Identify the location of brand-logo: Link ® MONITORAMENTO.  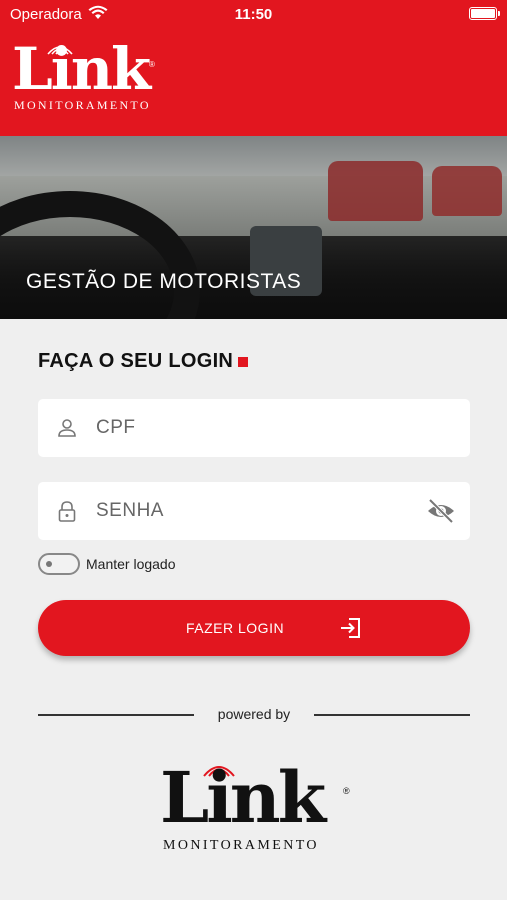
(84, 76).